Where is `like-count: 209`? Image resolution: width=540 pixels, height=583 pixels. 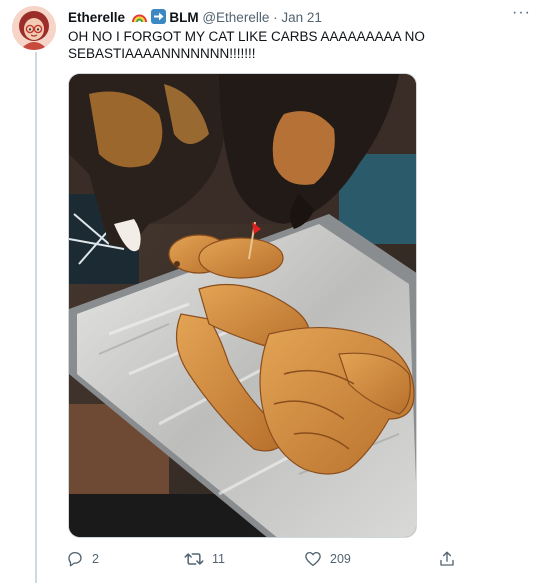
like-count: 209 is located at coordinates (340, 559).